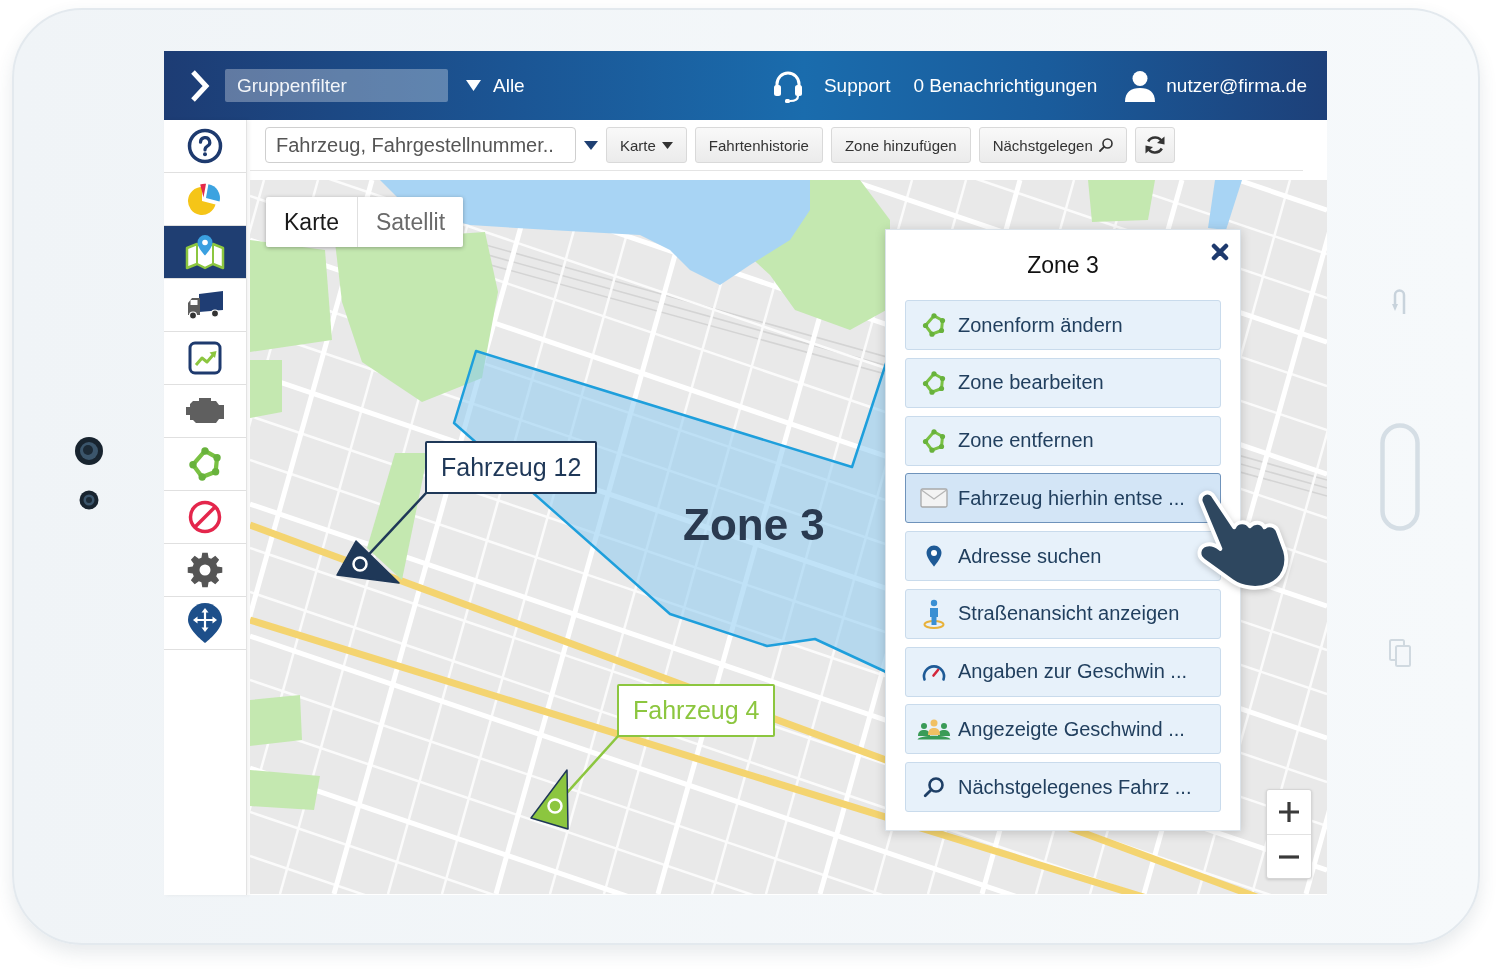  Describe the element at coordinates (758, 145) in the screenshot. I see `toolbar-button: Fahrtenhistorie` at that location.